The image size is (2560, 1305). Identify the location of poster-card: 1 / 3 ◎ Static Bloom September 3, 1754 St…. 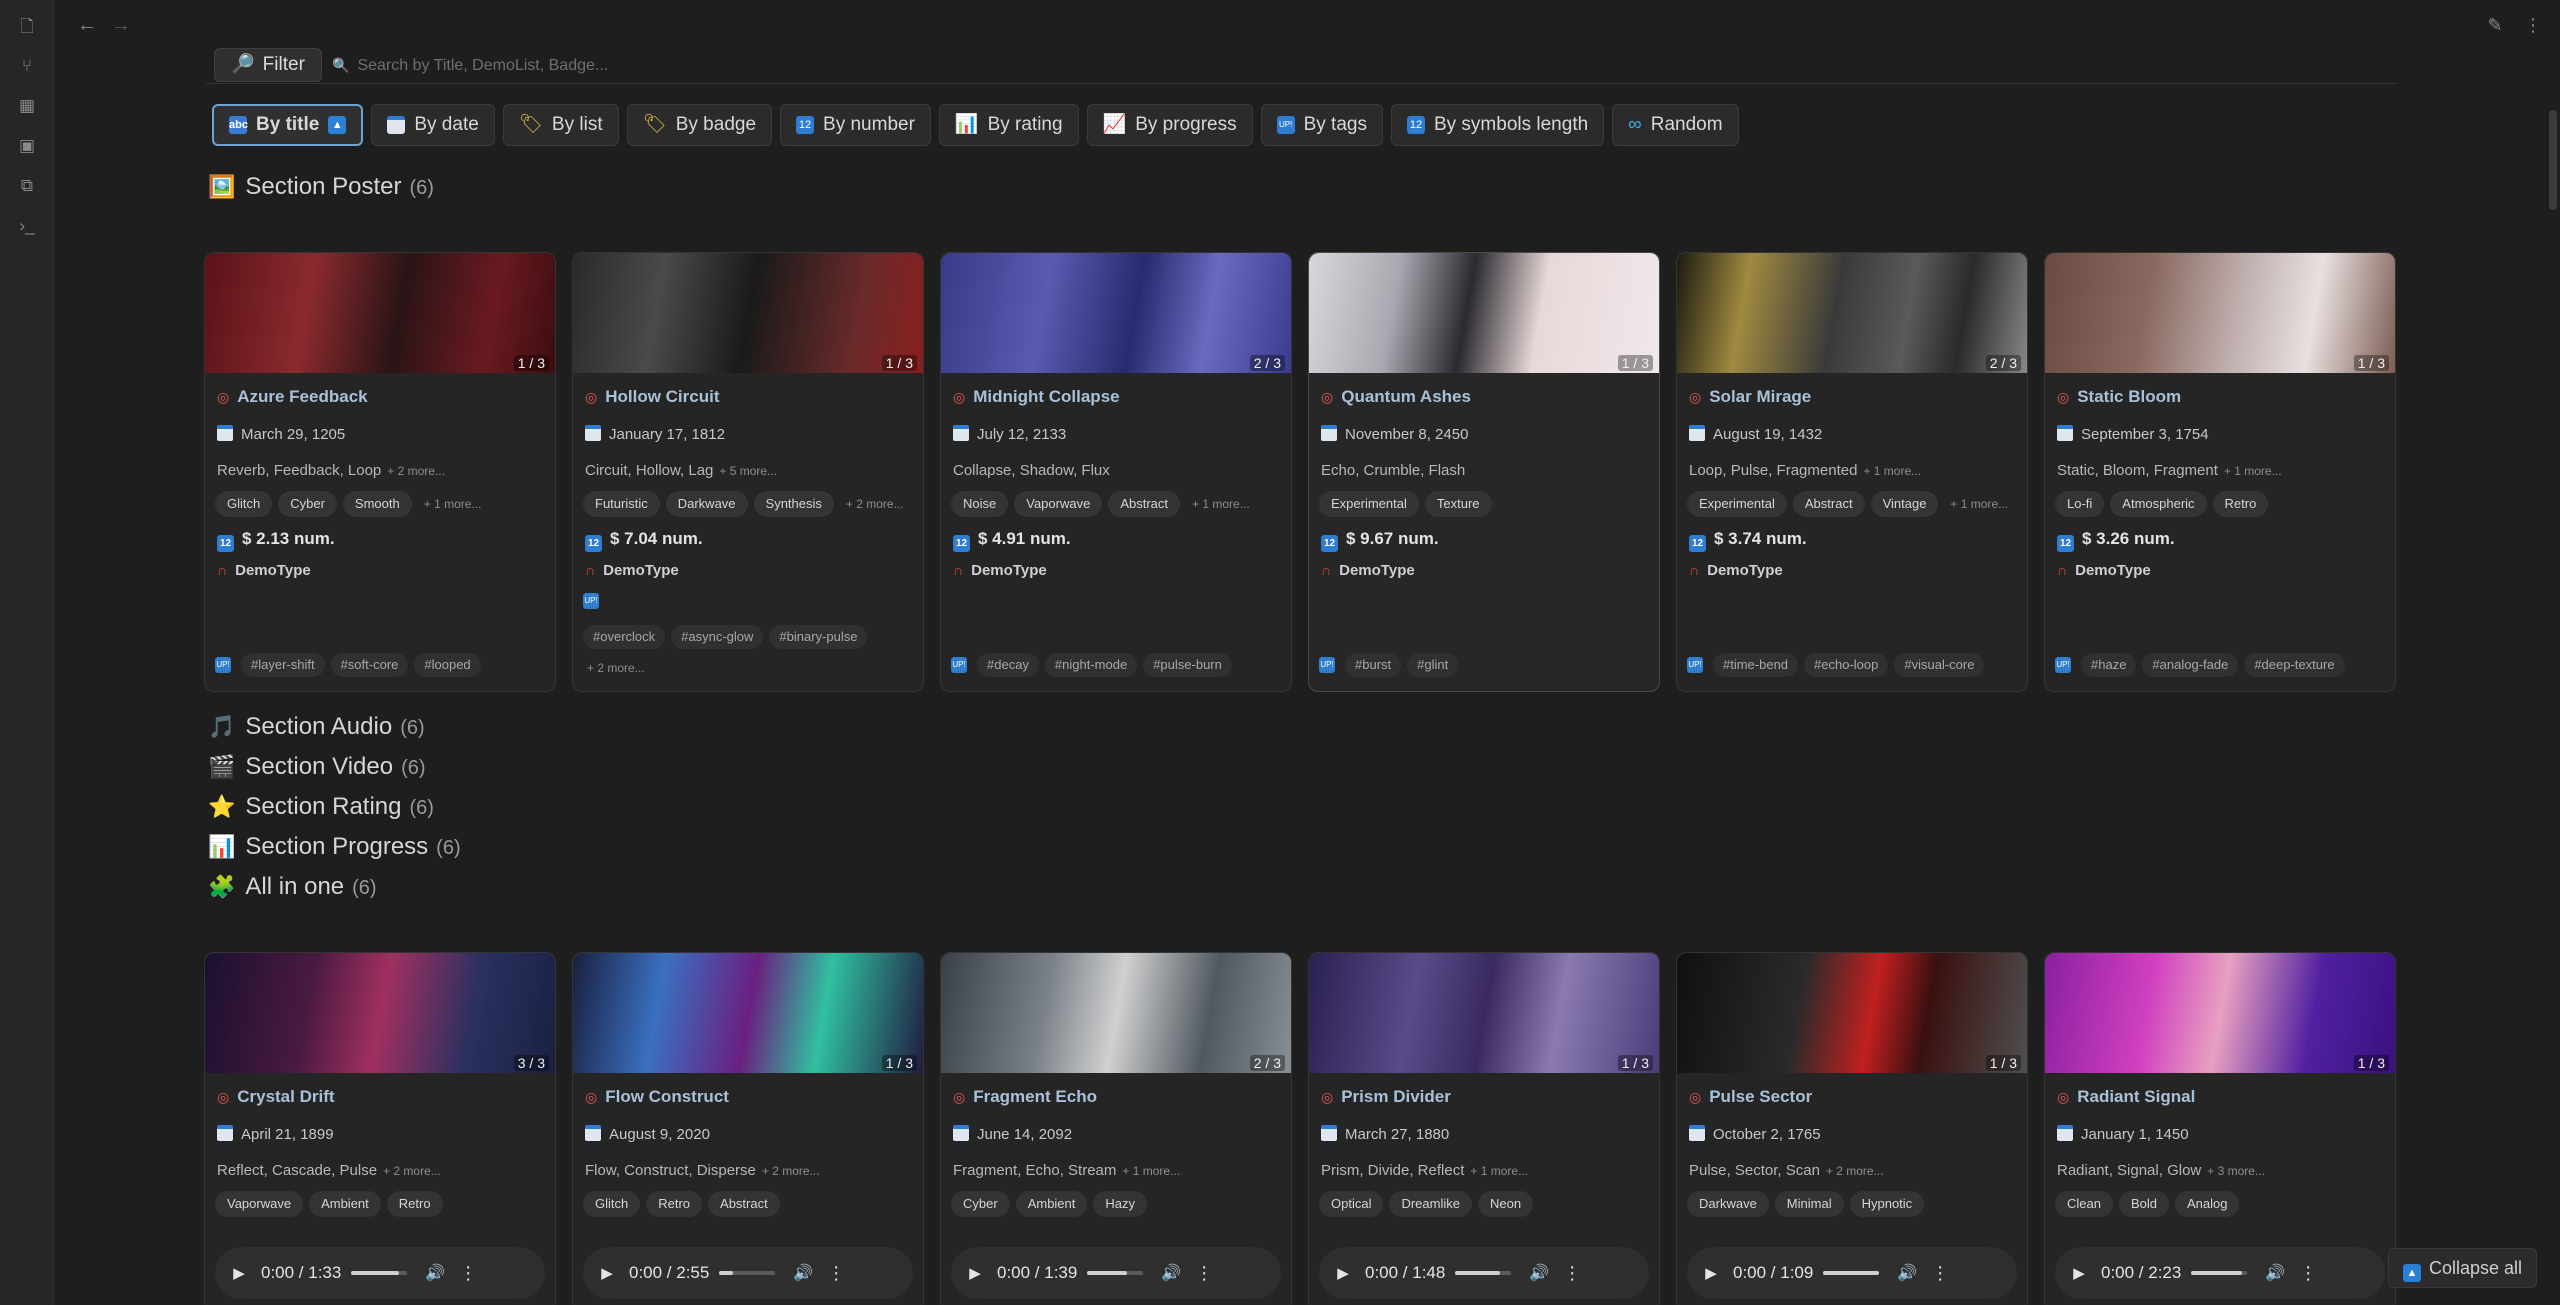
(2220, 472).